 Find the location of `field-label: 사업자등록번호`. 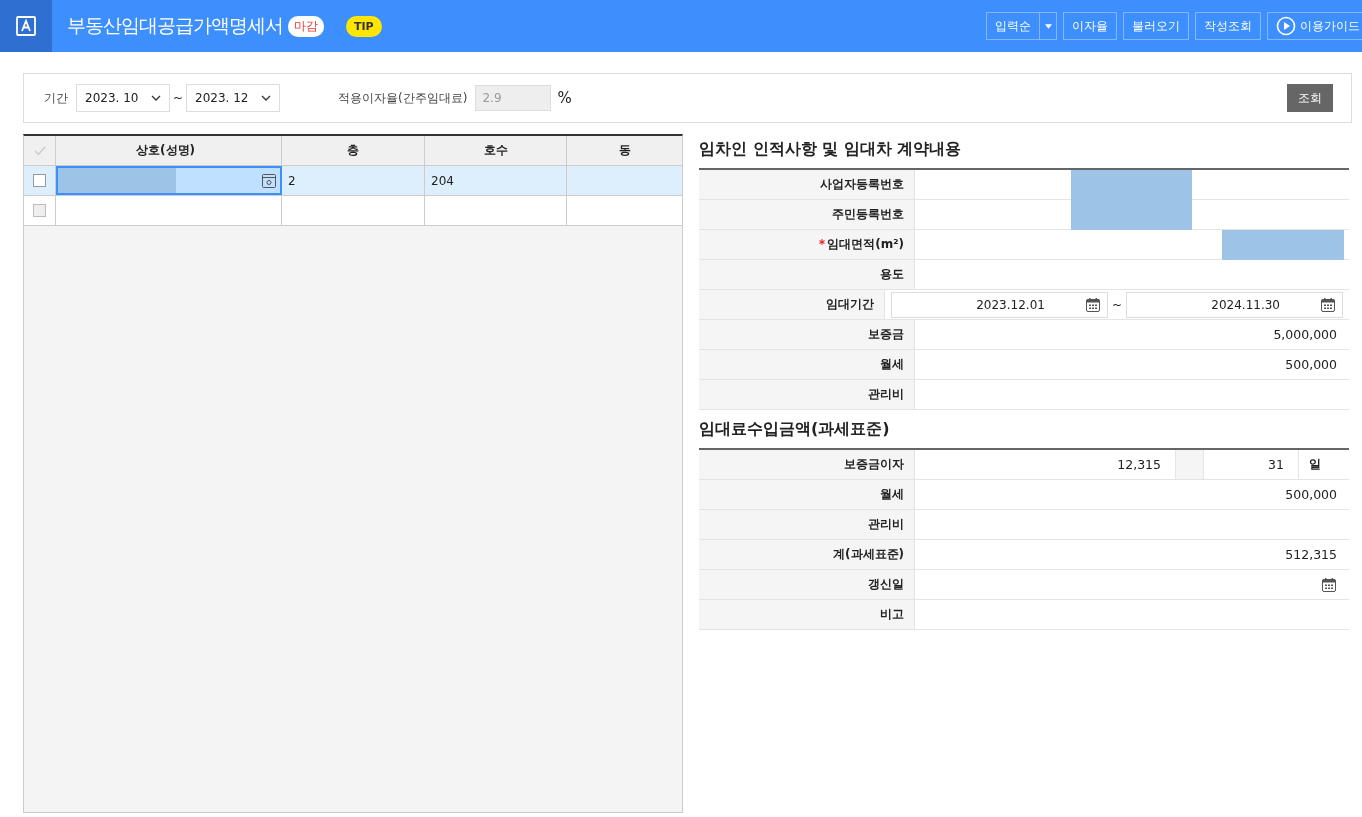

field-label: 사업자등록번호 is located at coordinates (807, 184).